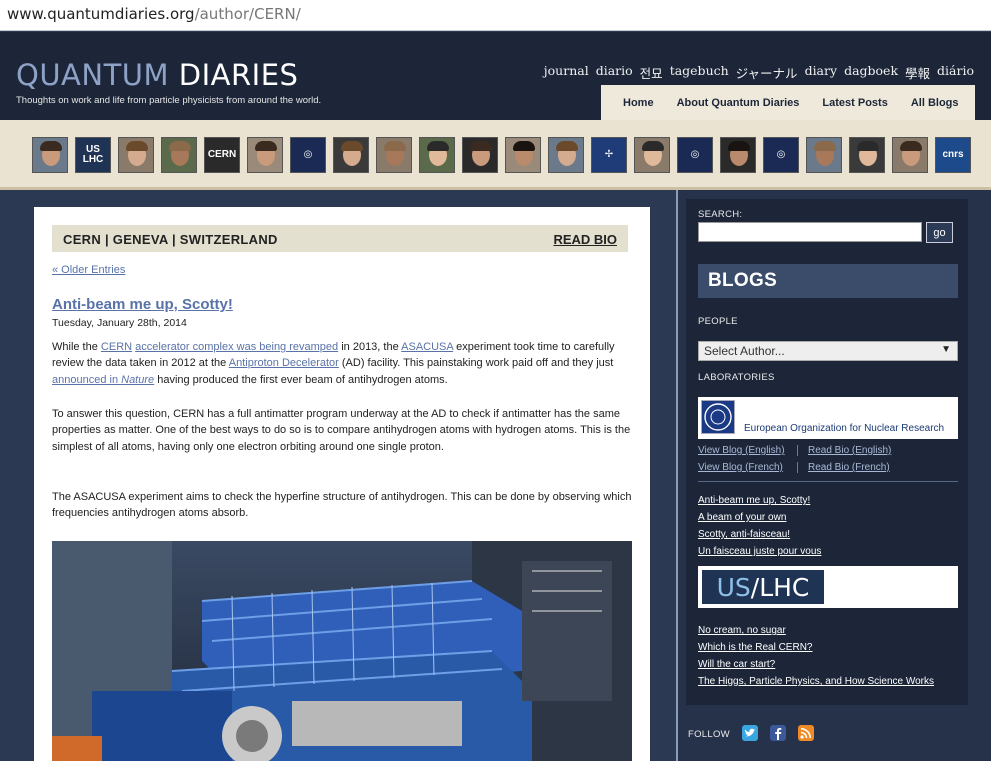 The width and height of the screenshot is (991, 761). Describe the element at coordinates (736, 377) in the screenshot. I see `laboratories-label: LABORATORIES` at that location.